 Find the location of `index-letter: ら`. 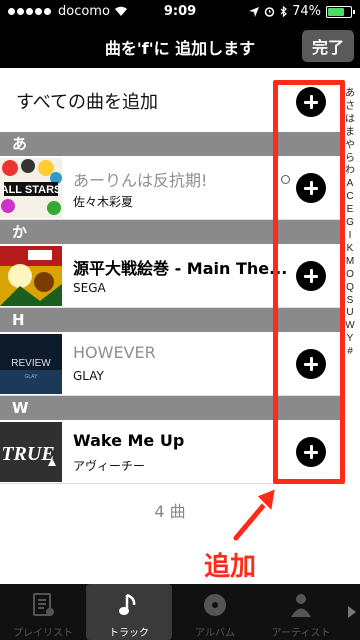

index-letter: ら is located at coordinates (350, 159).